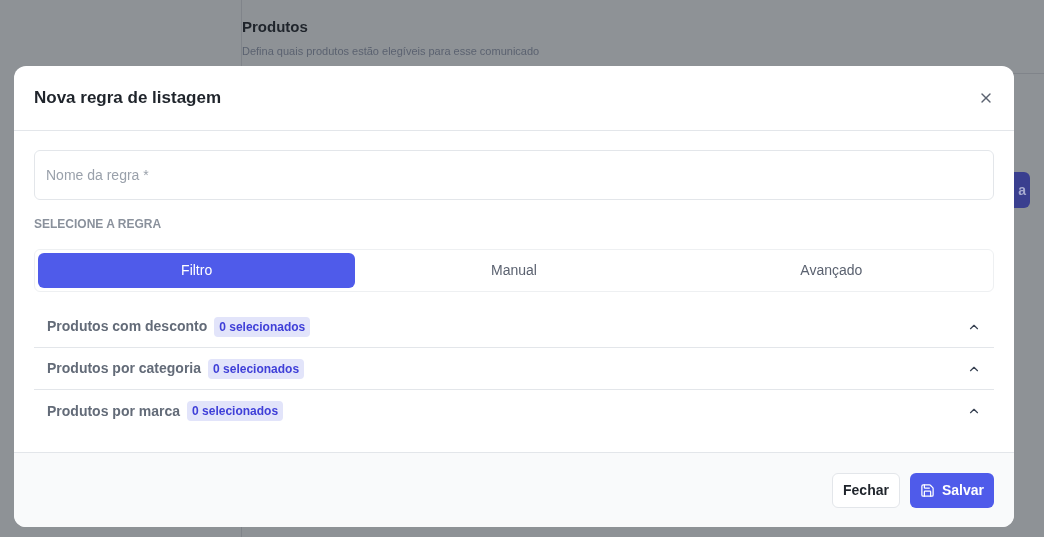 The image size is (1044, 537). I want to click on dialog-title: Nova regra de listagem, so click(128, 98).